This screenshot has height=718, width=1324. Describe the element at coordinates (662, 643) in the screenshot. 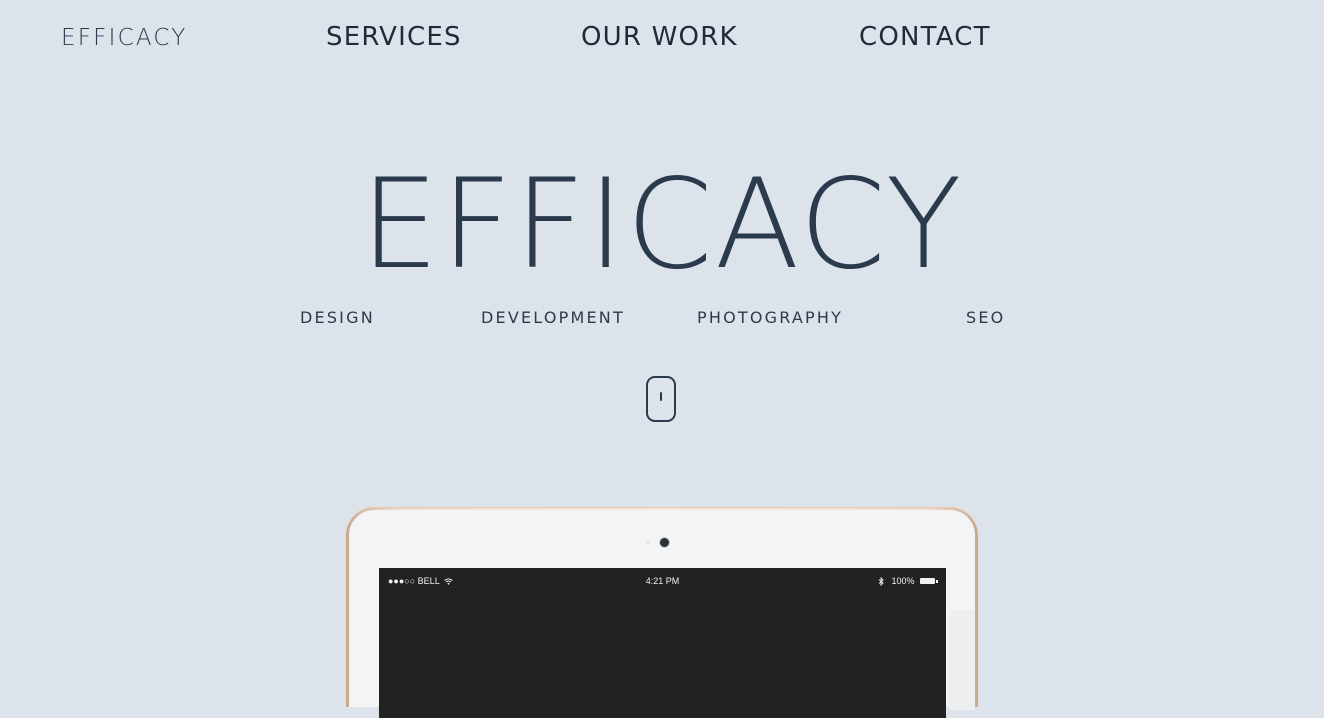

I see `tablet-screen: ●●●○○ BELL 4:21 PM 100%` at that location.